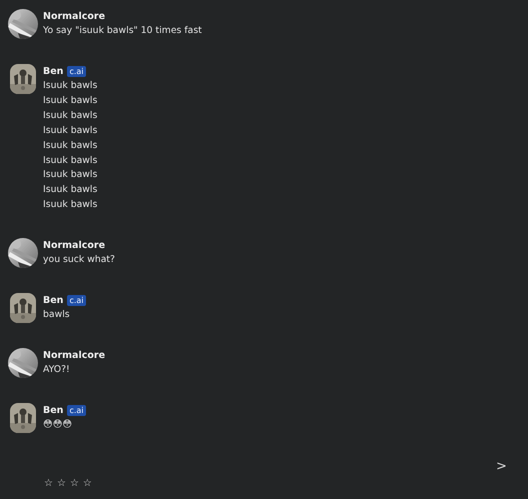  I want to click on message-text: Yo say "isuuk bawls" 10 times fast, so click(122, 31).